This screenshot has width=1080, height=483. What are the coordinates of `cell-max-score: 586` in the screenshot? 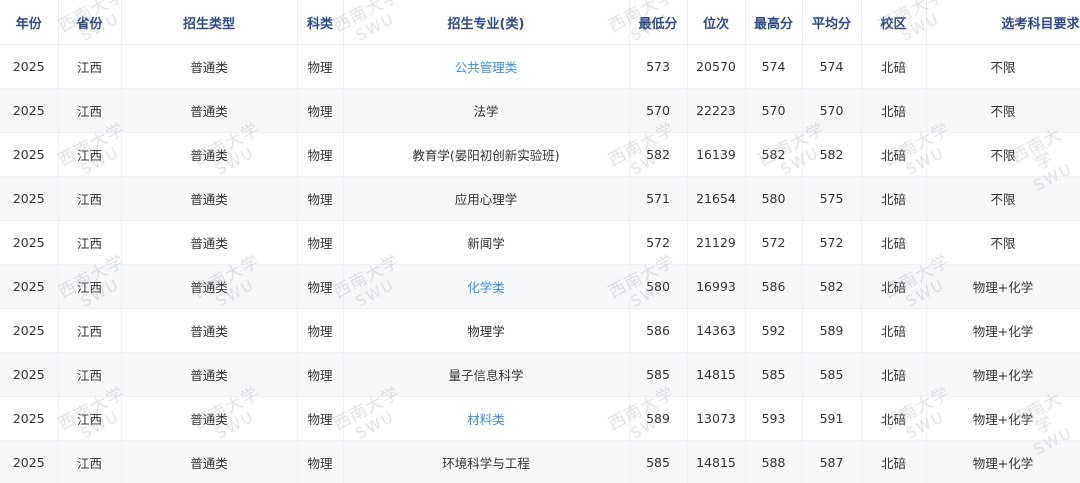 It's located at (774, 286).